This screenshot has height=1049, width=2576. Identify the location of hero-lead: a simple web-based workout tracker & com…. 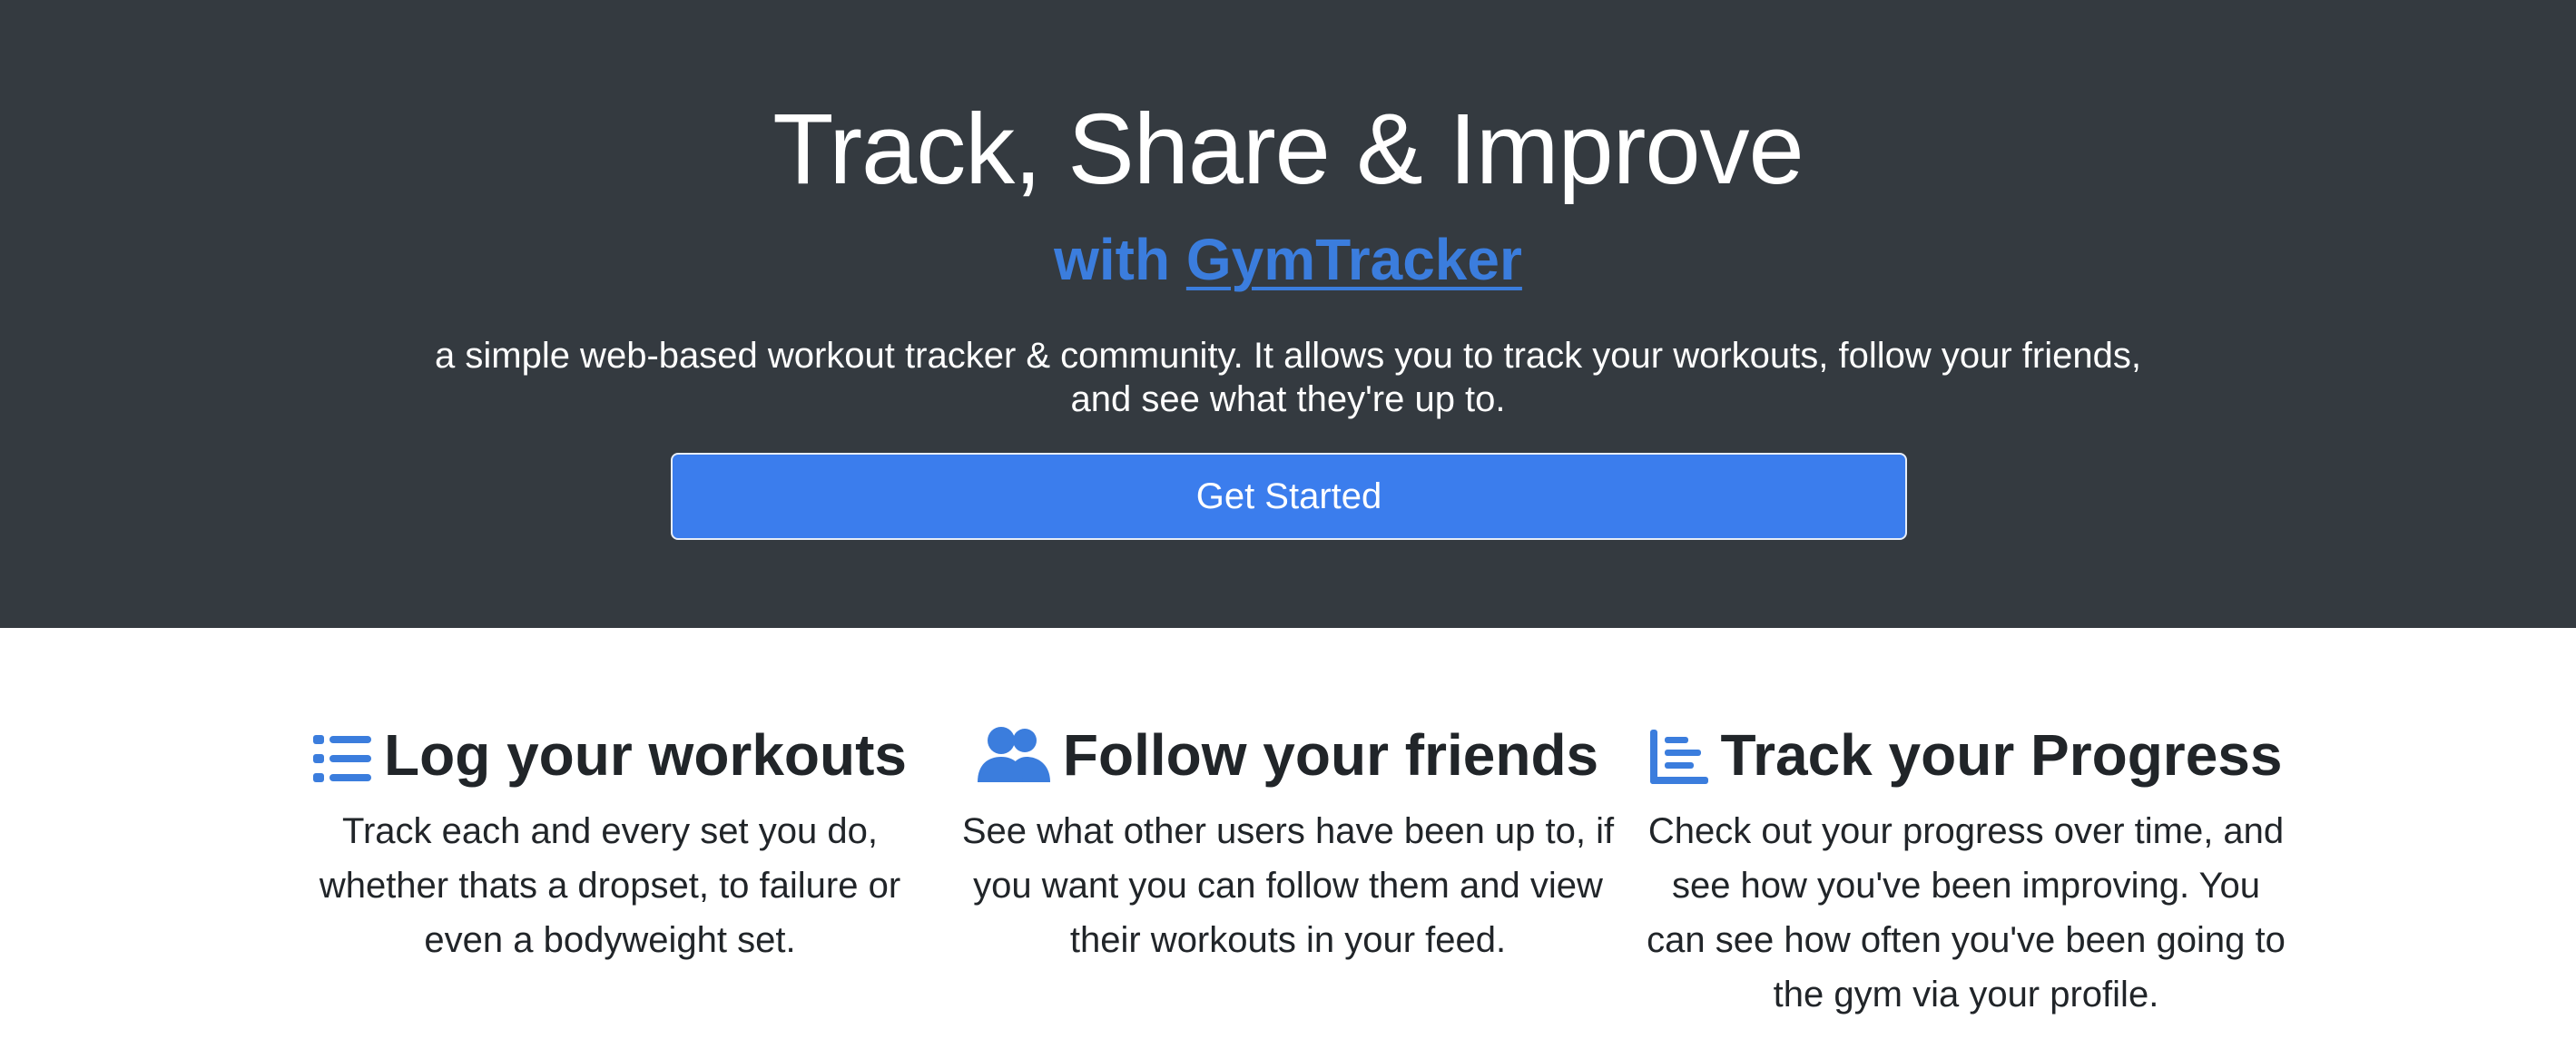
(1288, 377).